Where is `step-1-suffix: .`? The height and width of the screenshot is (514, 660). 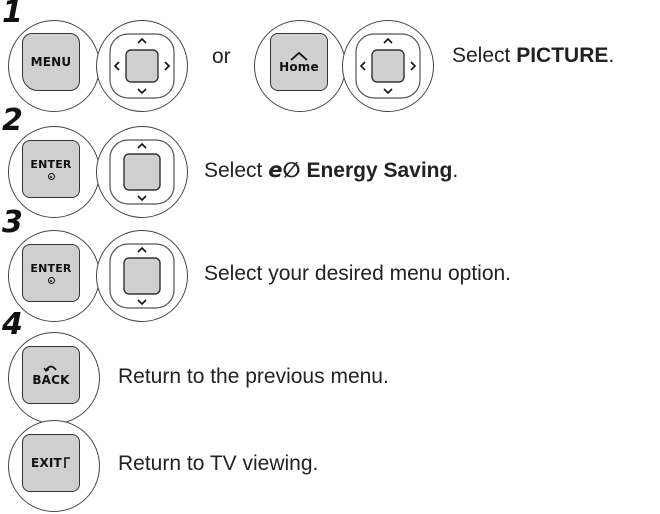 step-1-suffix: . is located at coordinates (611, 55).